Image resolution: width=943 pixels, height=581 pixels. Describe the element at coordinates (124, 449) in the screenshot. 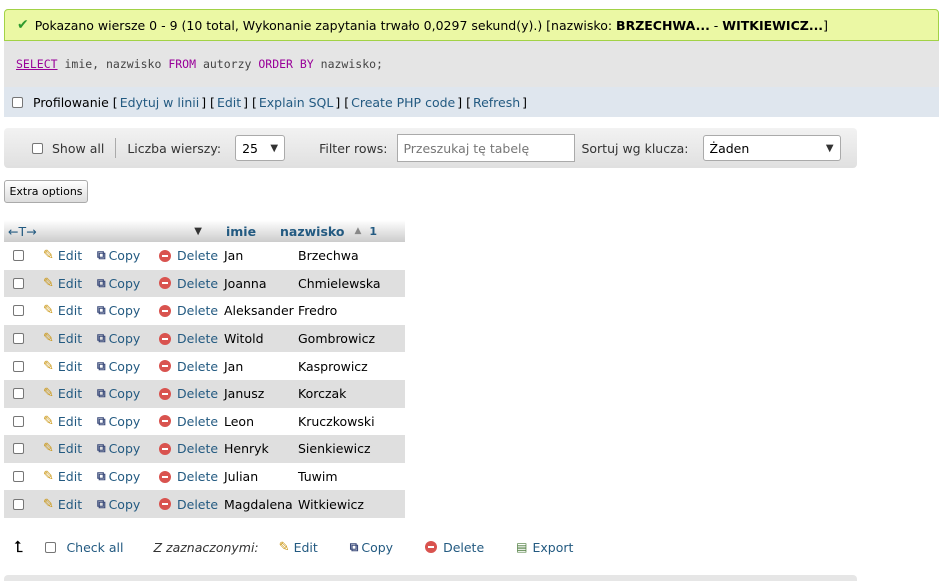

I see `row-copy-label: Copy` at that location.